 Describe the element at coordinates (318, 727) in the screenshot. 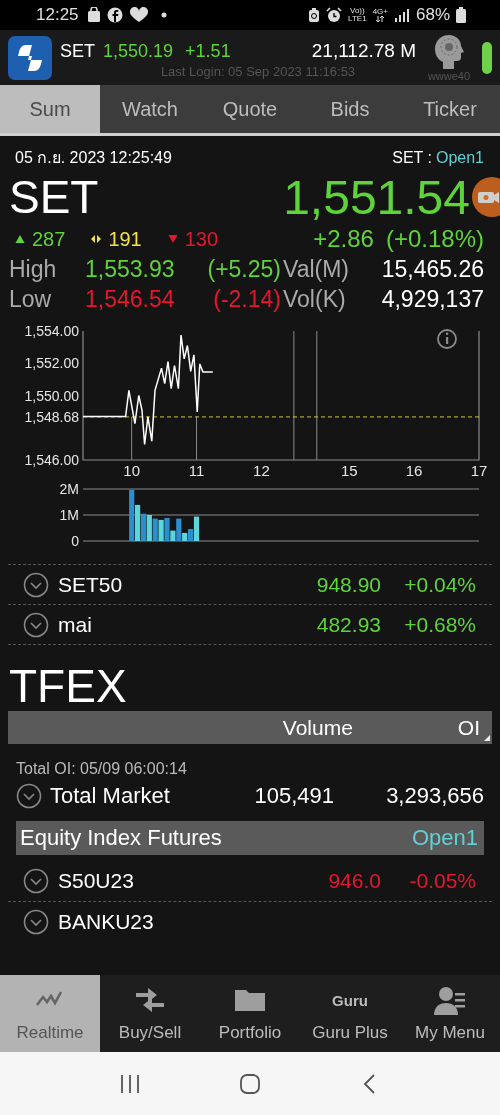

I see `column-header: Volume` at that location.